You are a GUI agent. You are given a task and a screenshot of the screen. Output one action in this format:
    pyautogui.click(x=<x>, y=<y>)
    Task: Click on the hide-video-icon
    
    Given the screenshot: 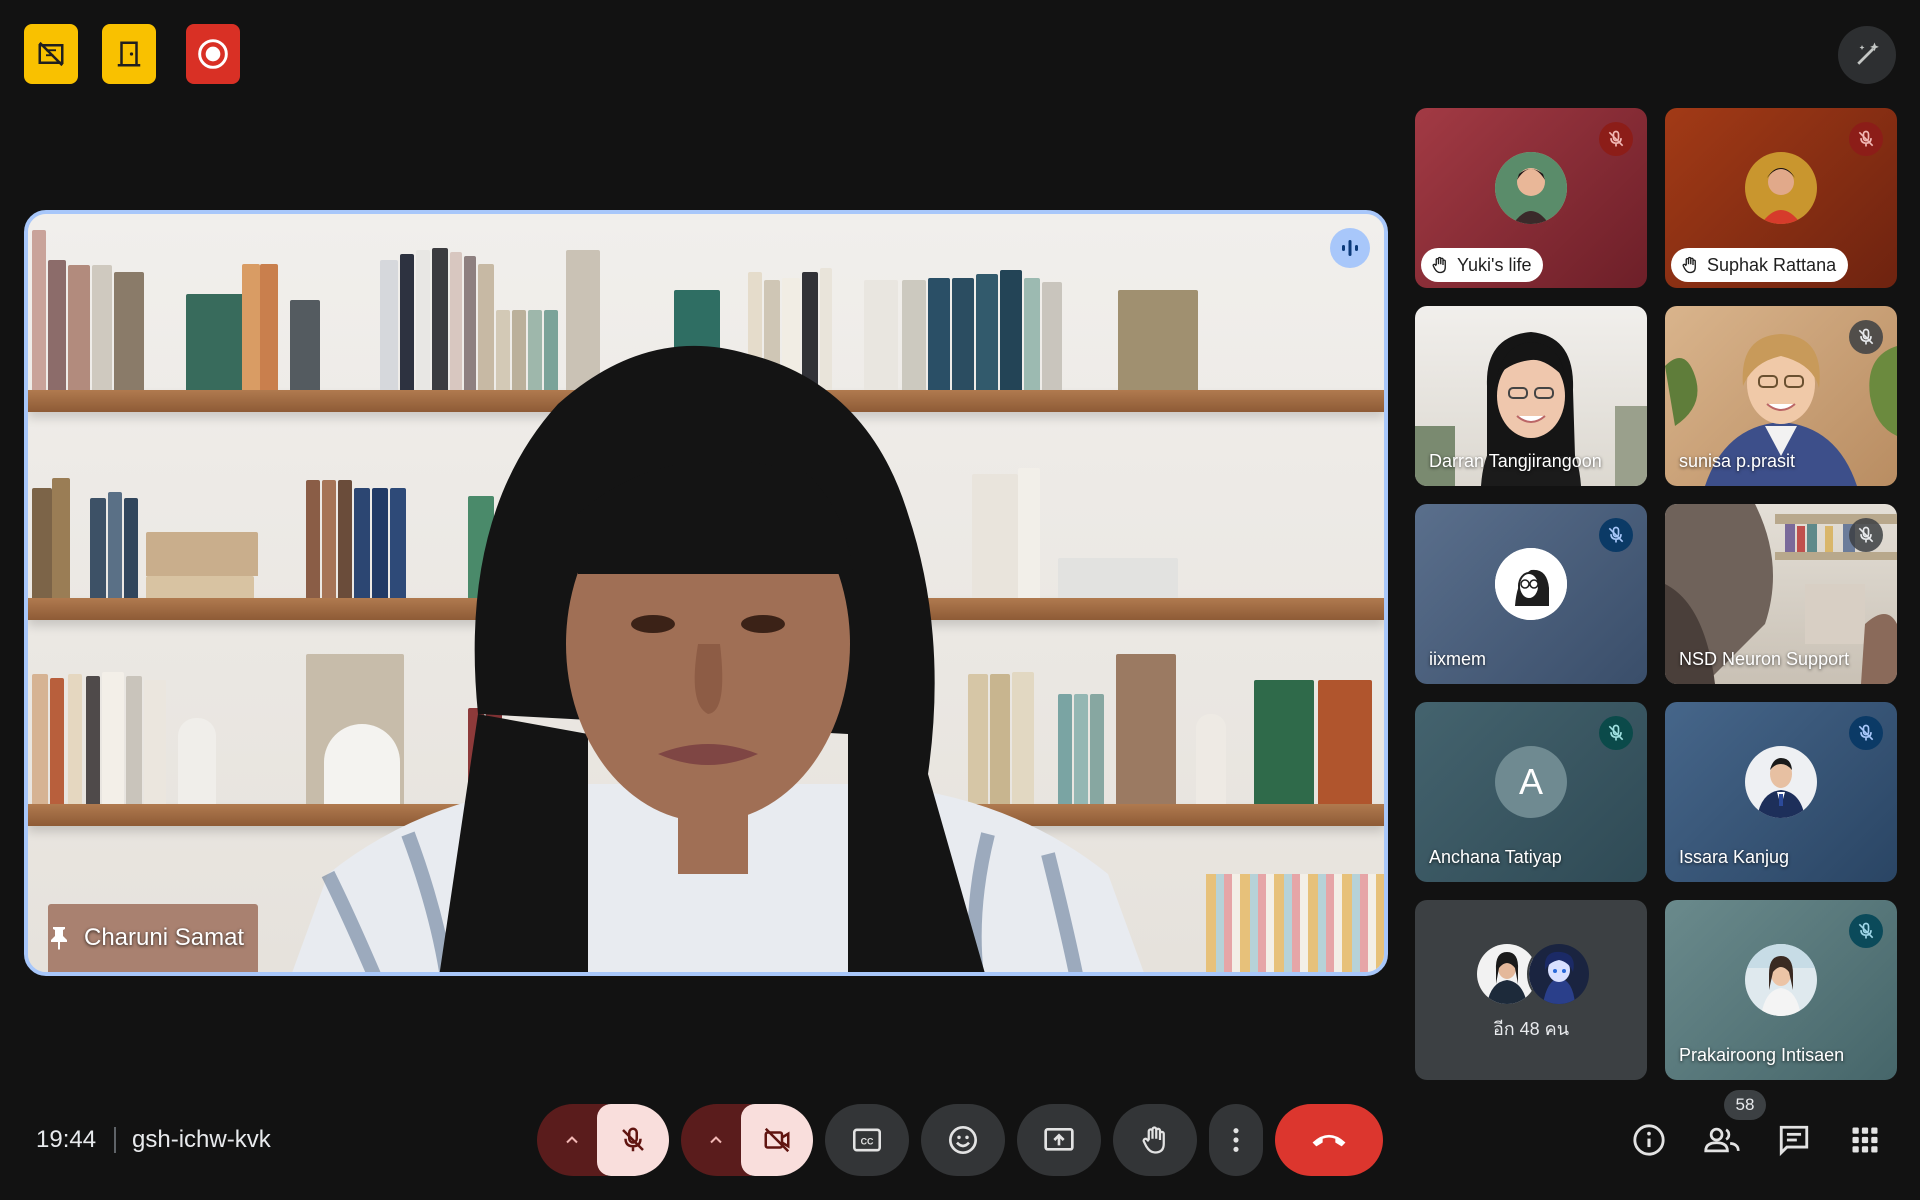 What is the action you would take?
    pyautogui.click(x=51, y=54)
    